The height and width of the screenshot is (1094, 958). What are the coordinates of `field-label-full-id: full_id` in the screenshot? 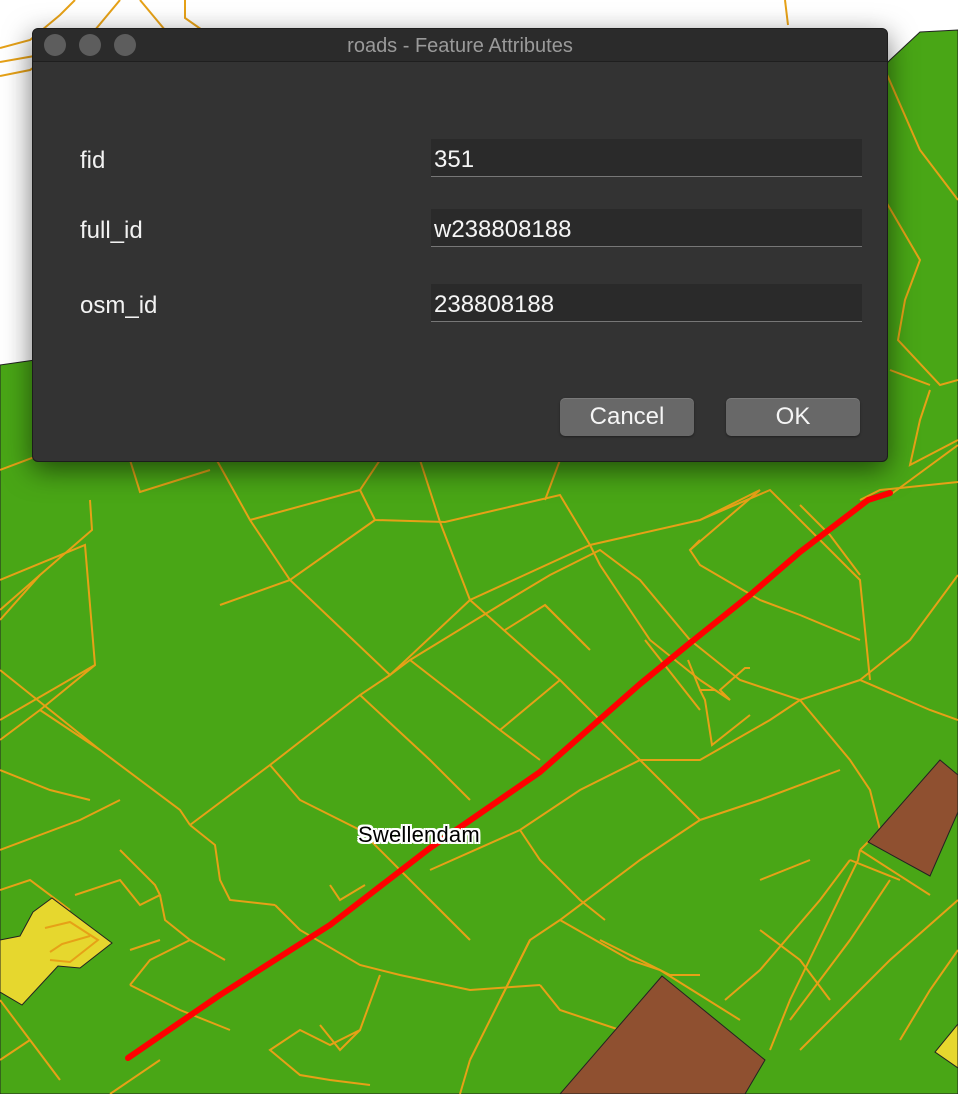 It's located at (111, 230).